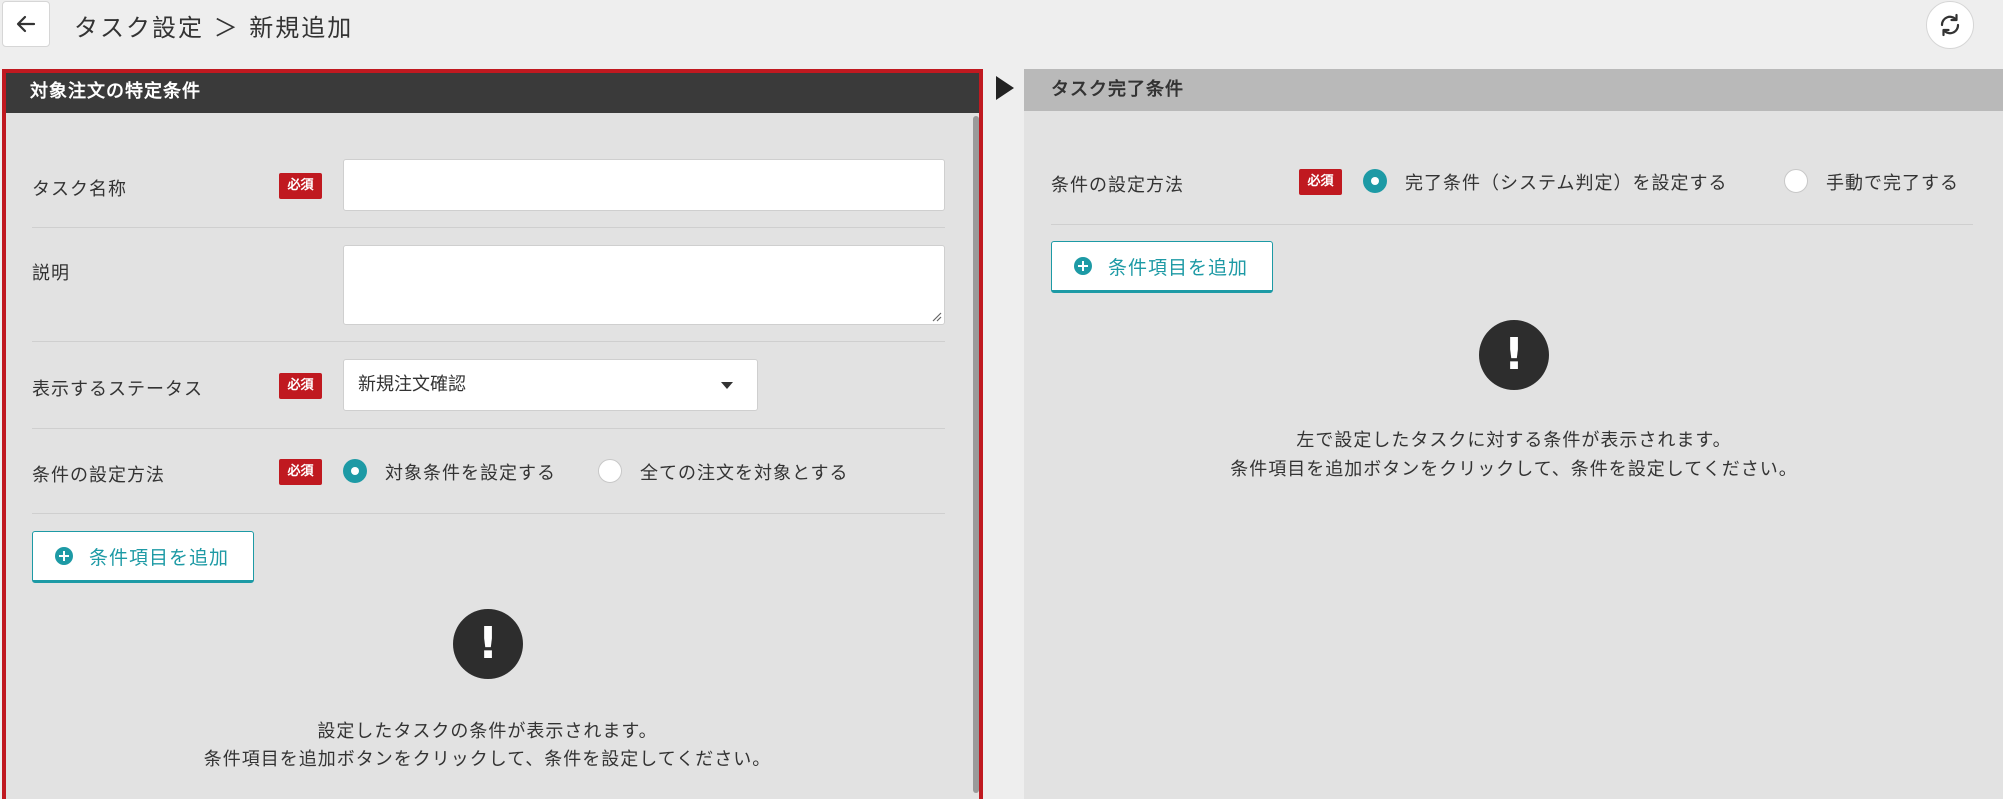 This screenshot has width=2003, height=799. What do you see at coordinates (1796, 181) in the screenshot?
I see `radio-manual-completion` at bounding box center [1796, 181].